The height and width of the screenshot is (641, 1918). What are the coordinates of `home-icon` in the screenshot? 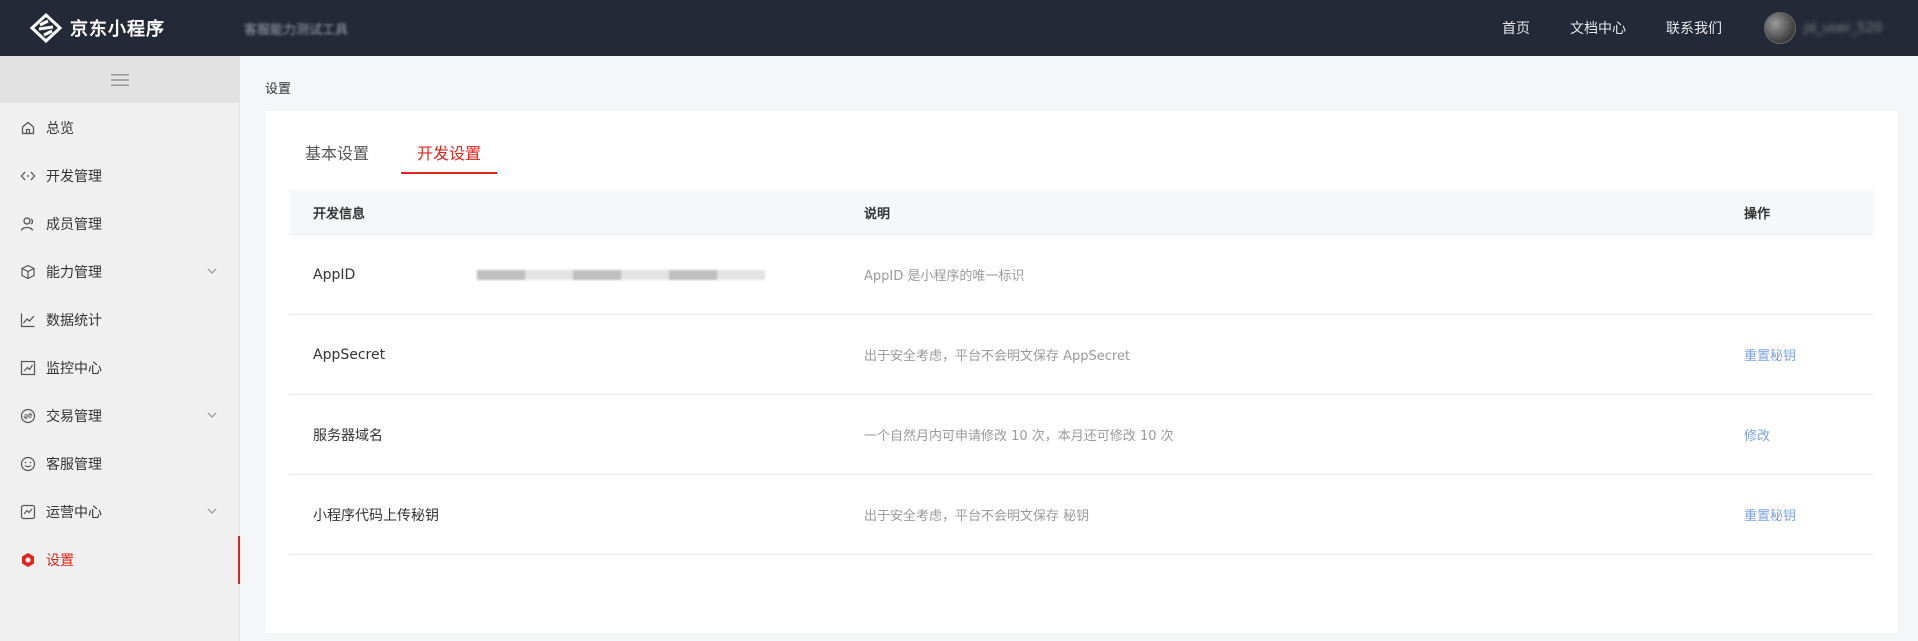 It's located at (28, 128).